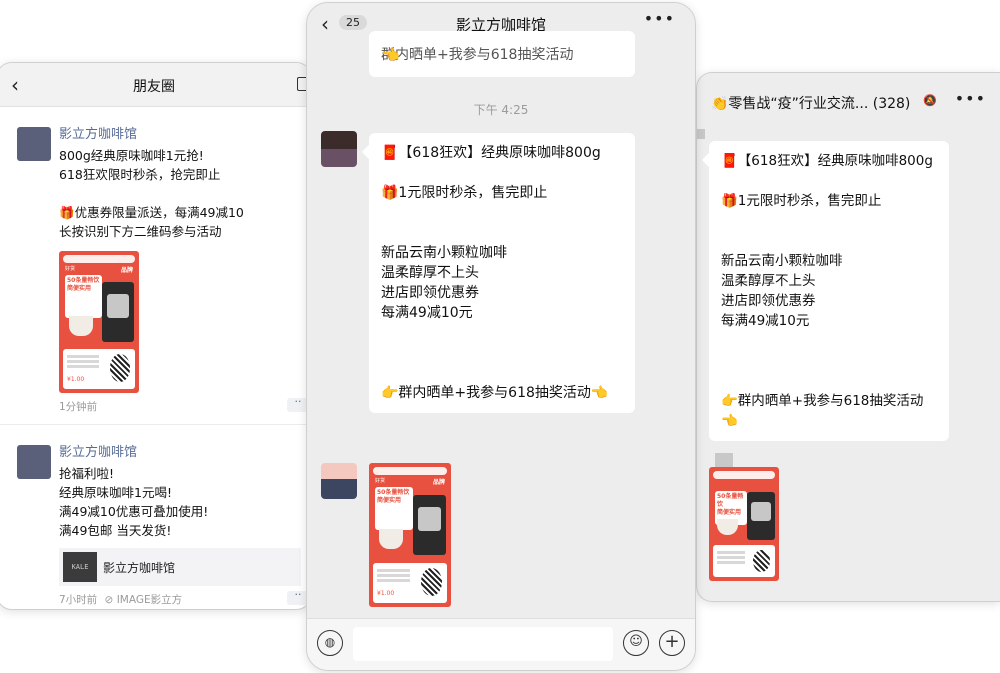 The height and width of the screenshot is (673, 1000). I want to click on group-nav-bar: 👏零售战“疫”行业交流... (328) 🔕 •••, so click(848, 101).